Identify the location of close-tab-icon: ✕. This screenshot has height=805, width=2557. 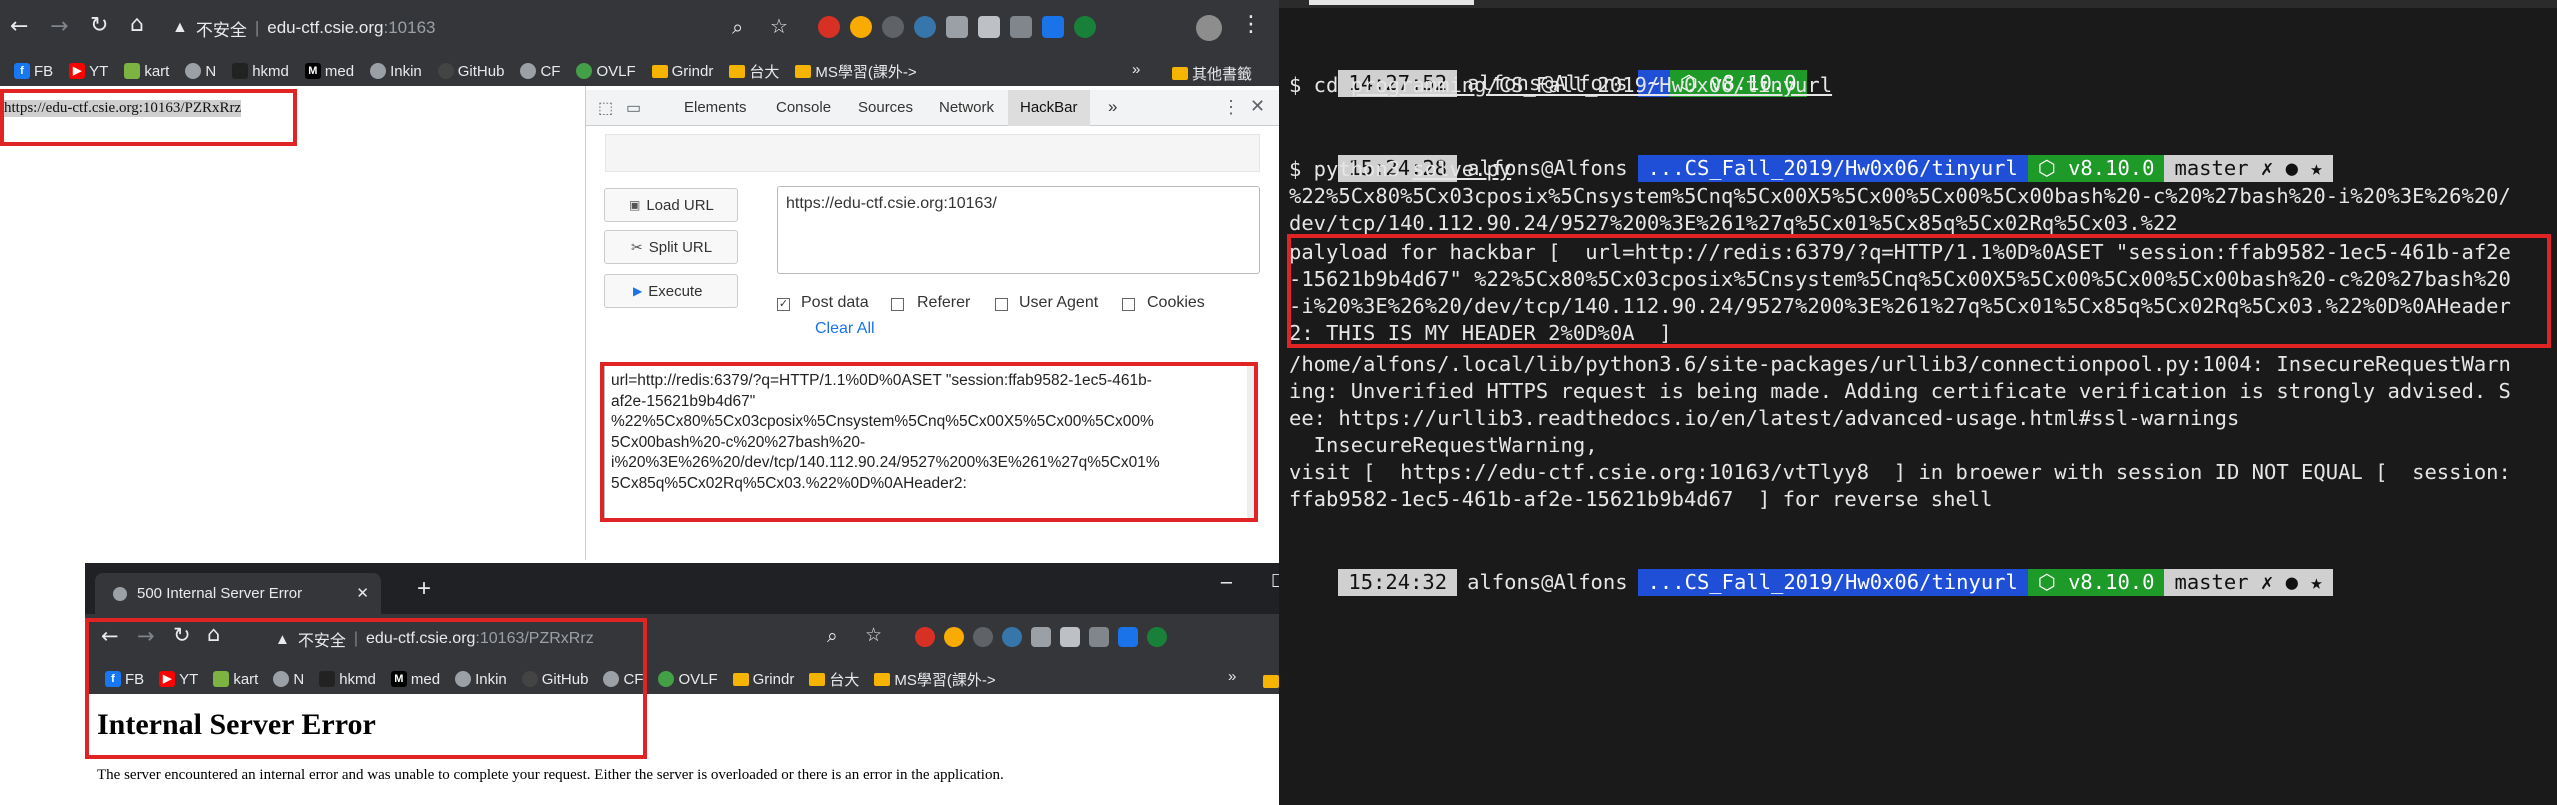
(362, 593).